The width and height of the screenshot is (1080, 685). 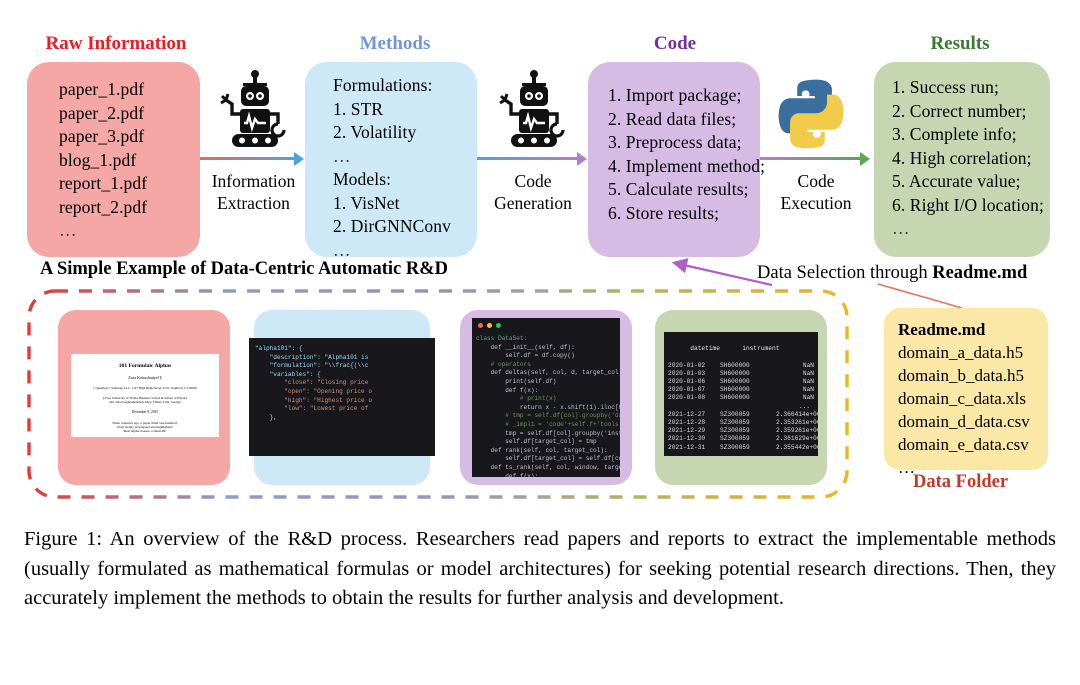 I want to click on transition-label-line2: Execution, so click(x=816, y=203).